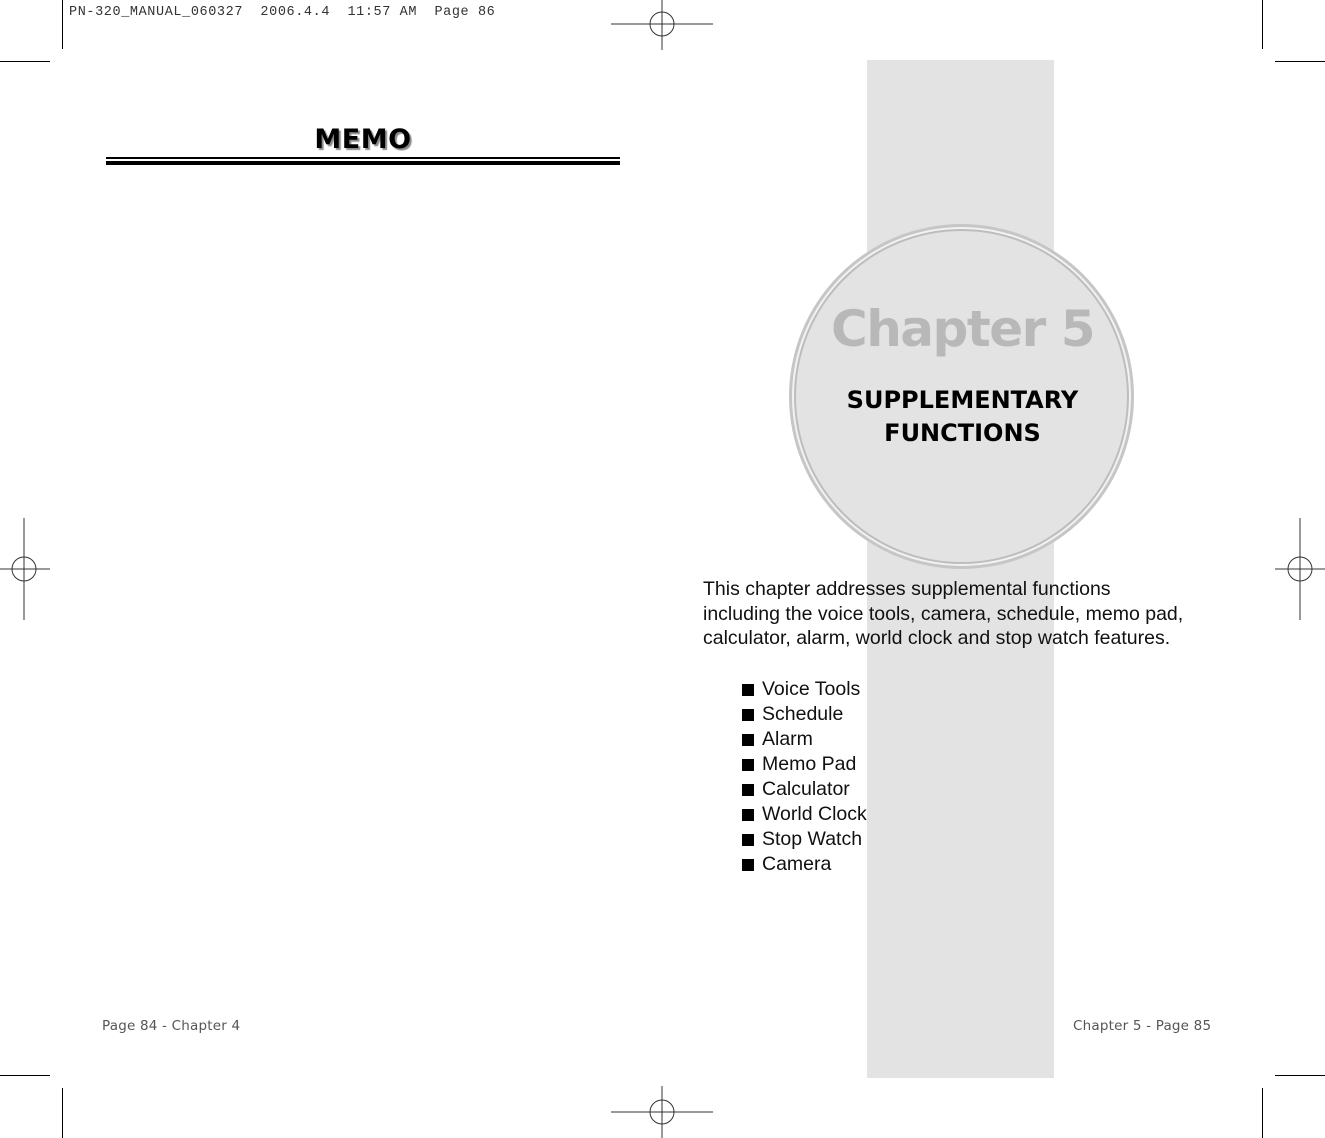 The width and height of the screenshot is (1325, 1138). I want to click on crop-mark-top-left-h, so click(25, 61).